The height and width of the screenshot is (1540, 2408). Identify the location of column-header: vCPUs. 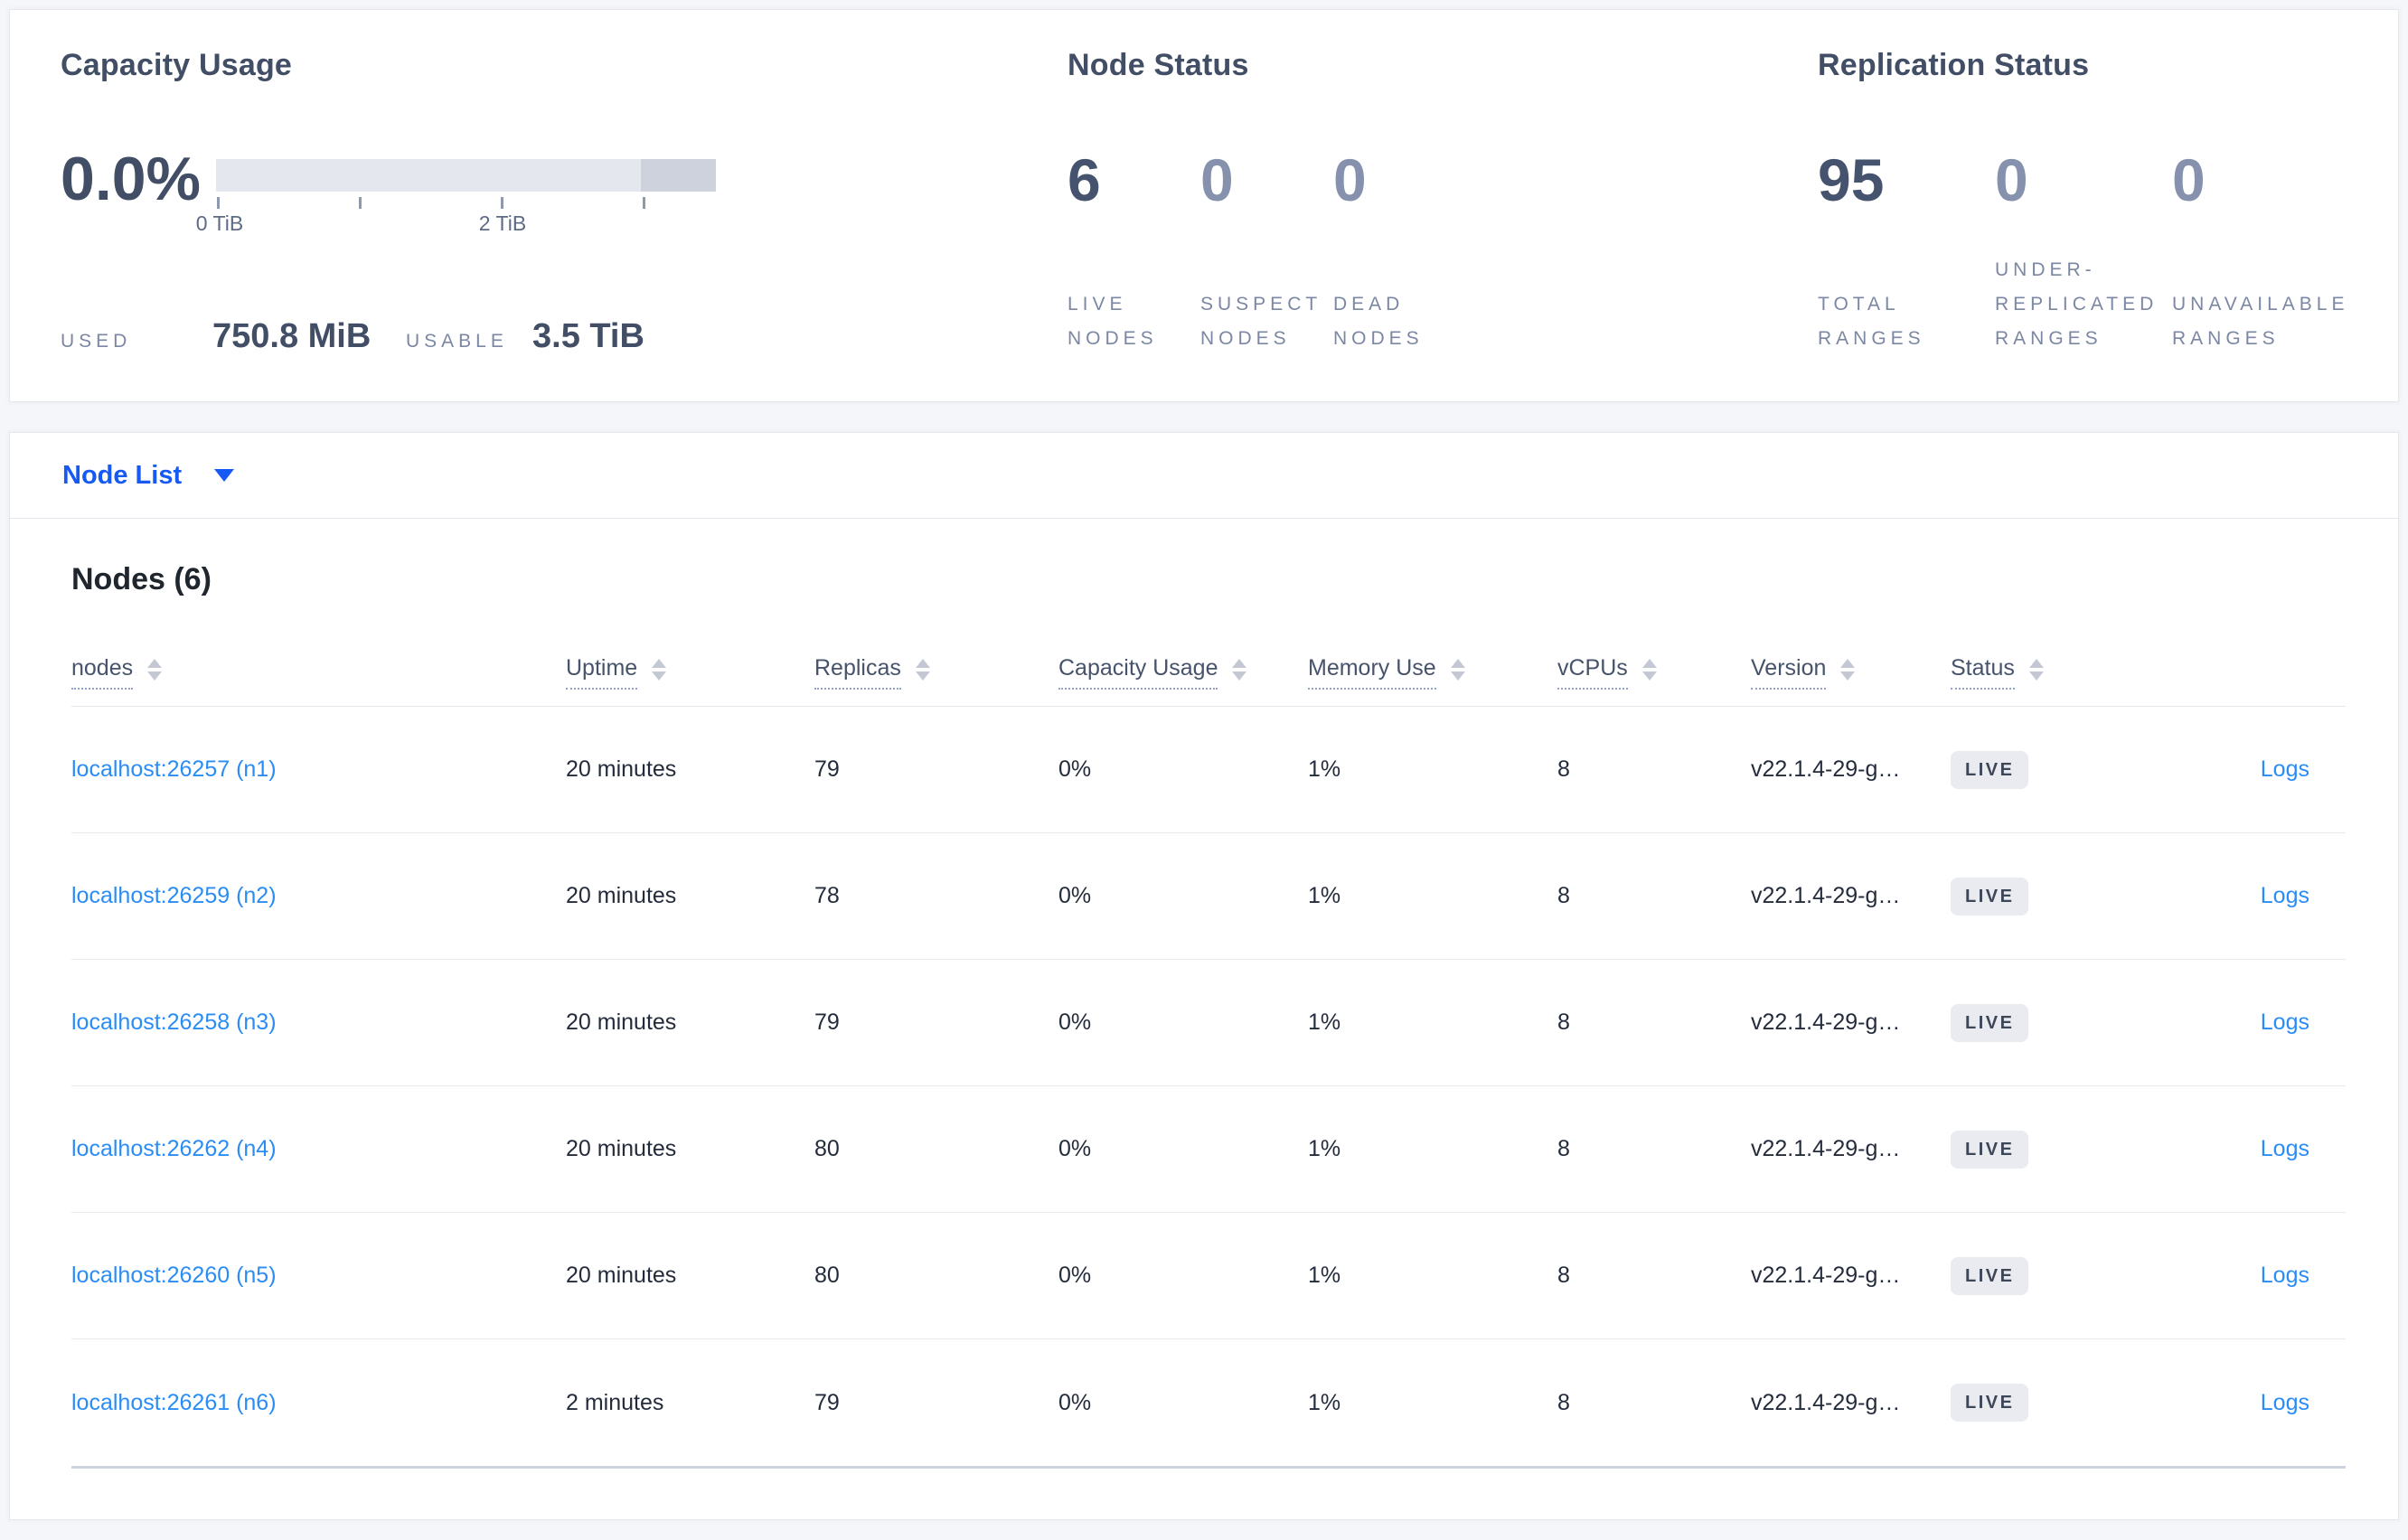
(1654, 672).